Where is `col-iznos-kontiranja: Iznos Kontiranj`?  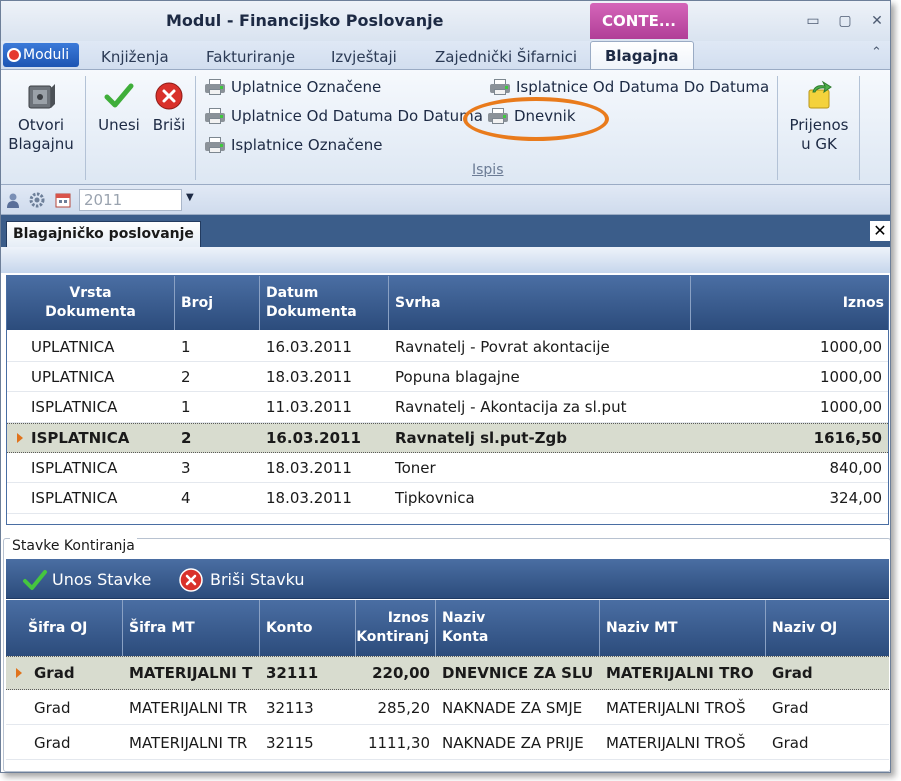
col-iznos-kontiranja: Iznos Kontiranj is located at coordinates (396, 628).